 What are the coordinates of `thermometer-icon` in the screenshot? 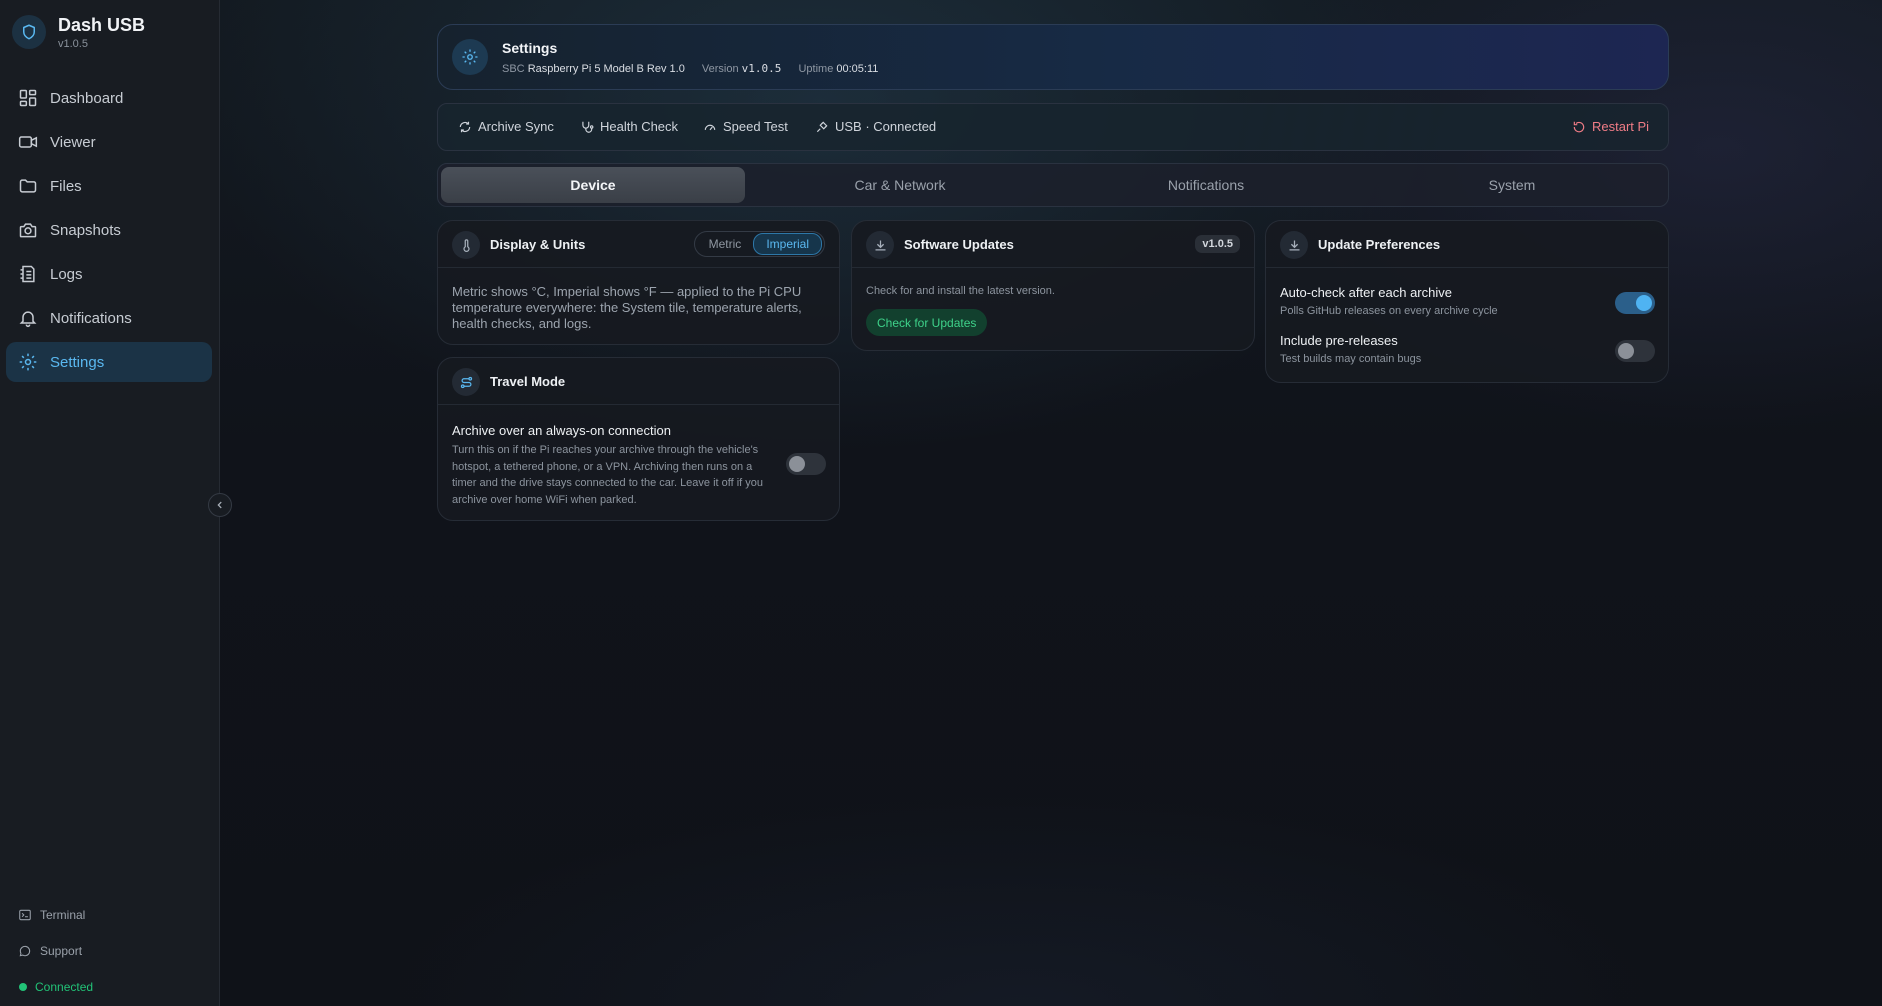 It's located at (466, 245).